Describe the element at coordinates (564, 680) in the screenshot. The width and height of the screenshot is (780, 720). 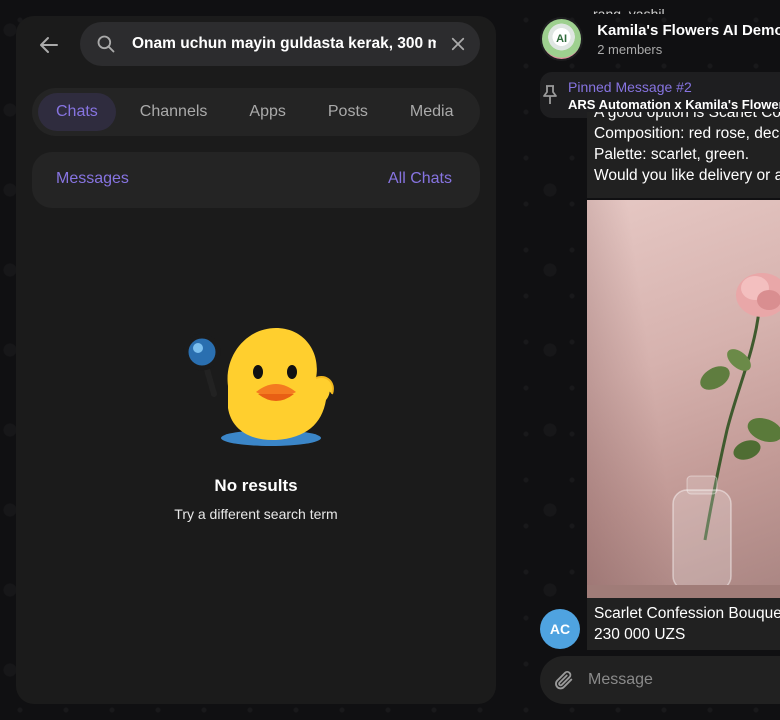
I see `paperclip-icon` at that location.